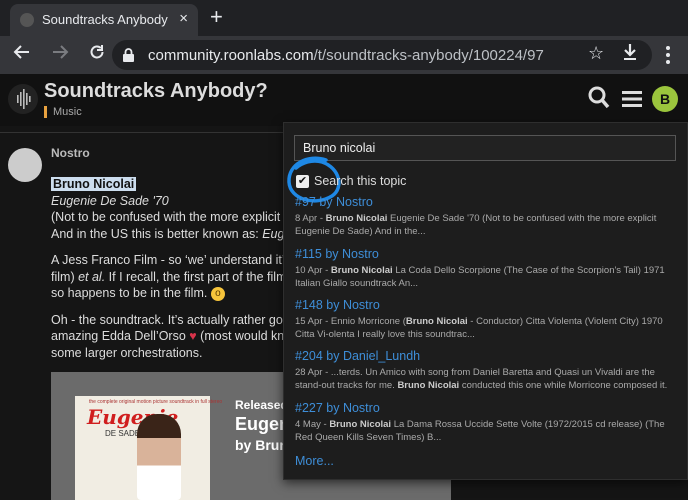  Describe the element at coordinates (665, 99) in the screenshot. I see `user-avatar-button: B` at that location.